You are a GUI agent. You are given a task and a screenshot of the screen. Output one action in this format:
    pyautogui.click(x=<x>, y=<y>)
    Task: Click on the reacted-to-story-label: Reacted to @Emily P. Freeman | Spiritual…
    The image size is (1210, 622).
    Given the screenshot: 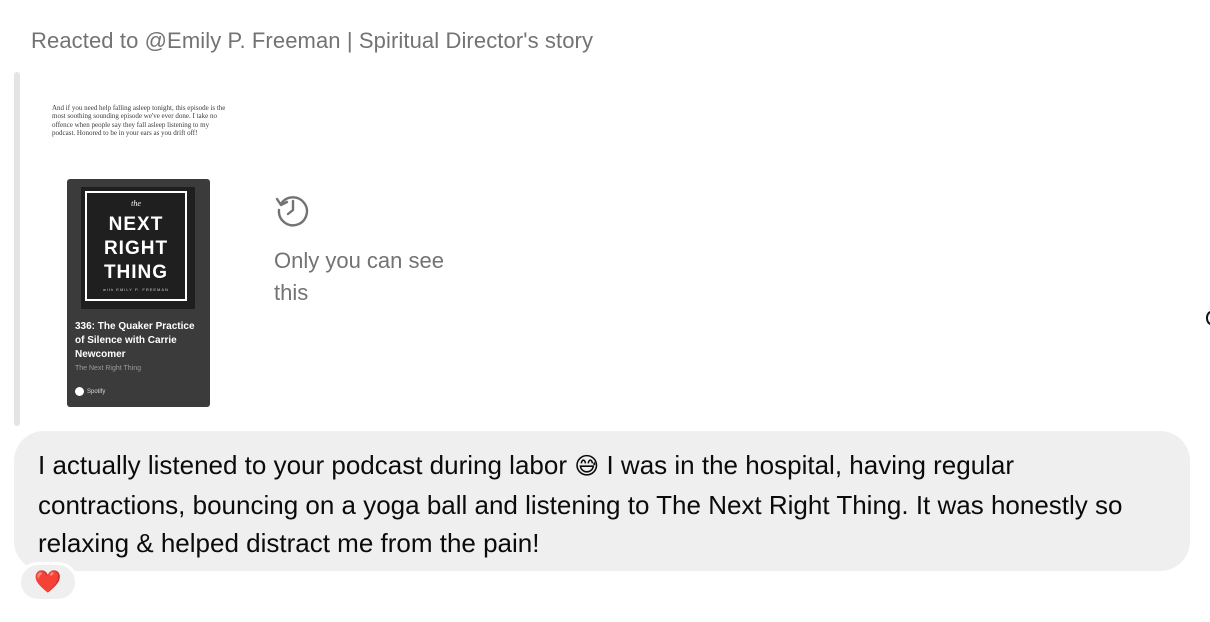 What is the action you would take?
    pyautogui.click(x=312, y=40)
    